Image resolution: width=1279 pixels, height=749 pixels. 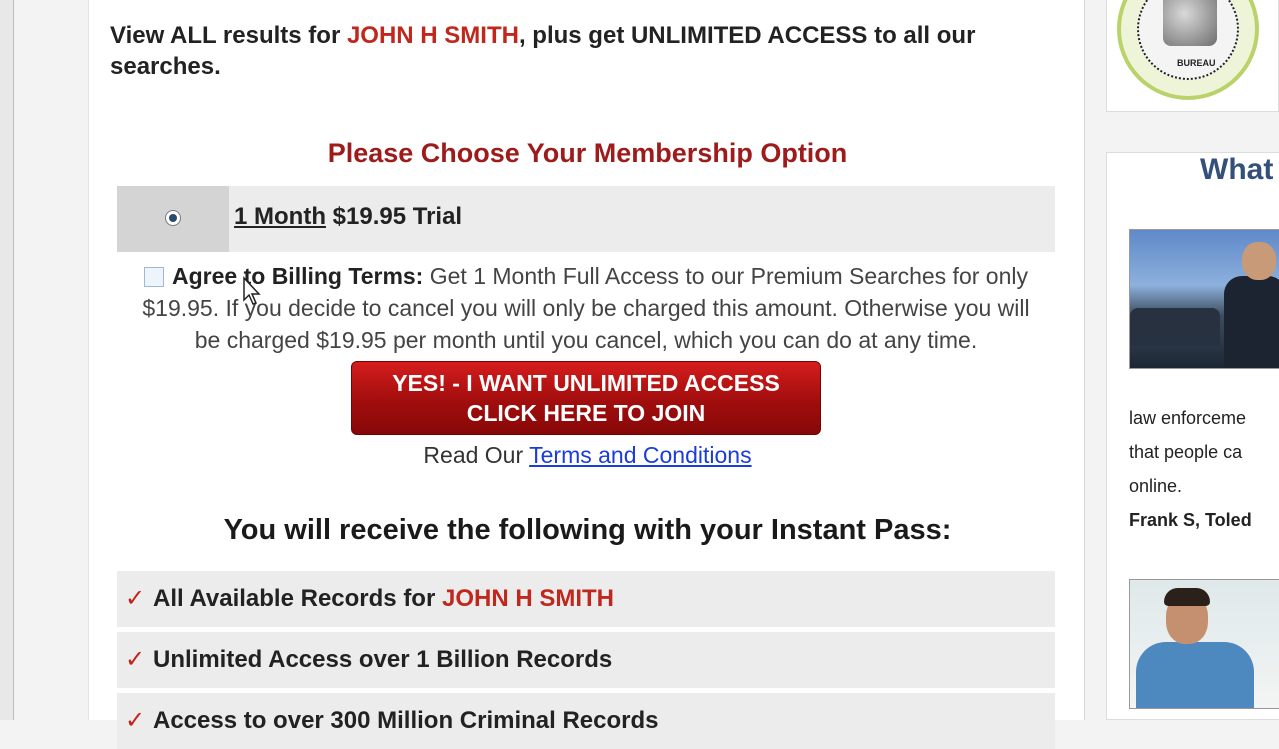 What do you see at coordinates (1204, 644) in the screenshot?
I see `man-photo` at bounding box center [1204, 644].